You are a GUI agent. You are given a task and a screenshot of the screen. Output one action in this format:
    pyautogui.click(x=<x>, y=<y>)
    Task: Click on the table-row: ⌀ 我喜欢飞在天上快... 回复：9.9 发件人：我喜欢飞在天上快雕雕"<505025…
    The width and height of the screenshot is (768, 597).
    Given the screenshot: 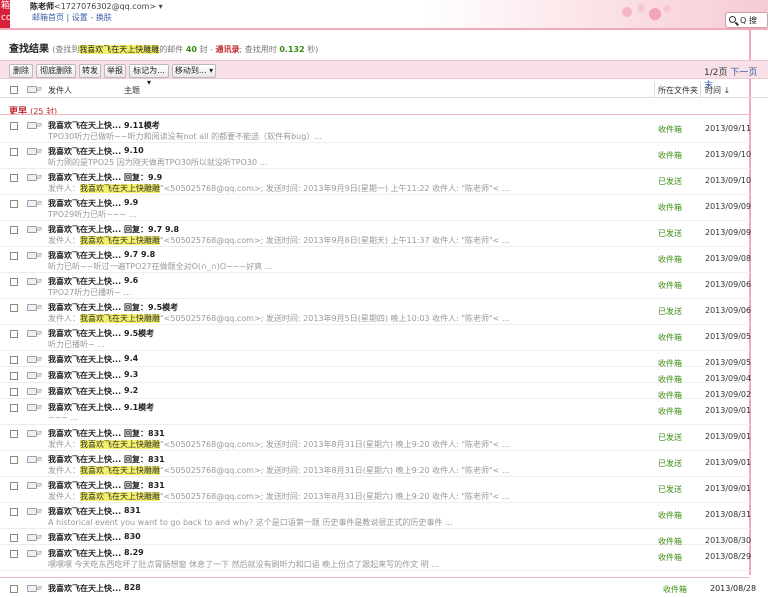 What is the action you would take?
    pyautogui.click(x=375, y=182)
    